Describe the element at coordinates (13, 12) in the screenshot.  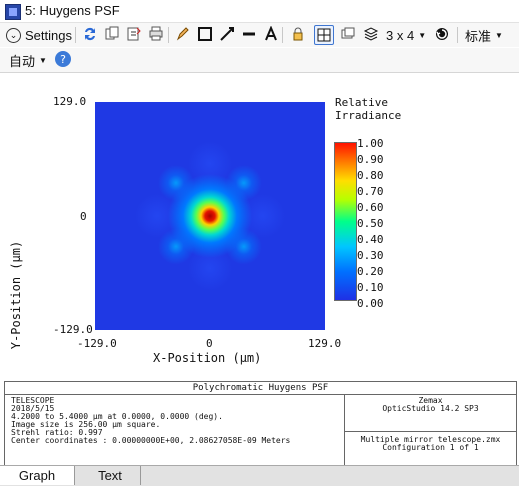
I see `zemax-window-icon` at that location.